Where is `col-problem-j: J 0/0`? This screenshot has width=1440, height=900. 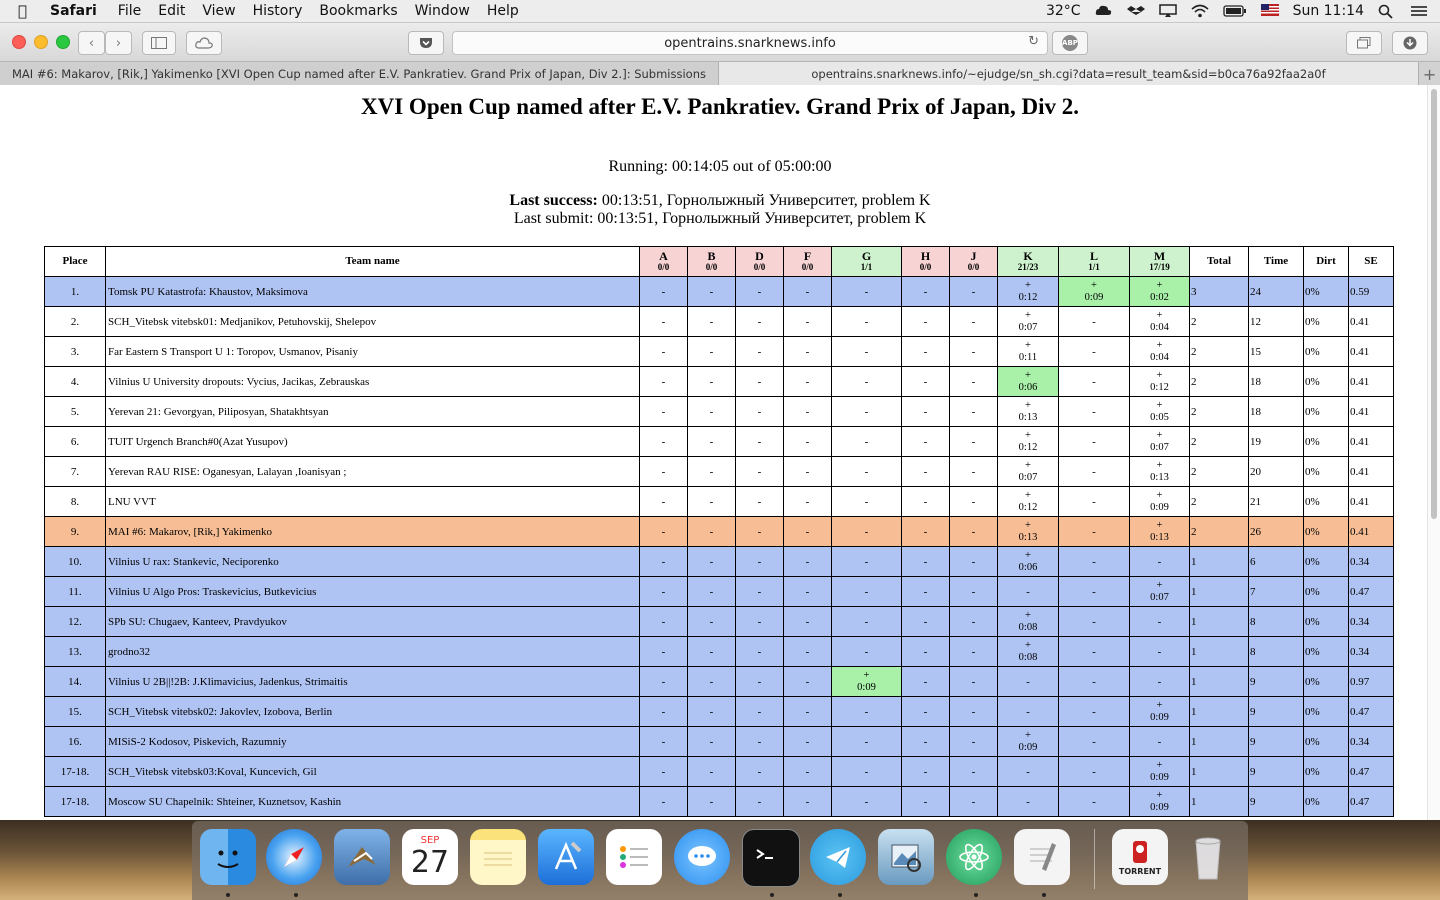
col-problem-j: J 0/0 is located at coordinates (973, 261).